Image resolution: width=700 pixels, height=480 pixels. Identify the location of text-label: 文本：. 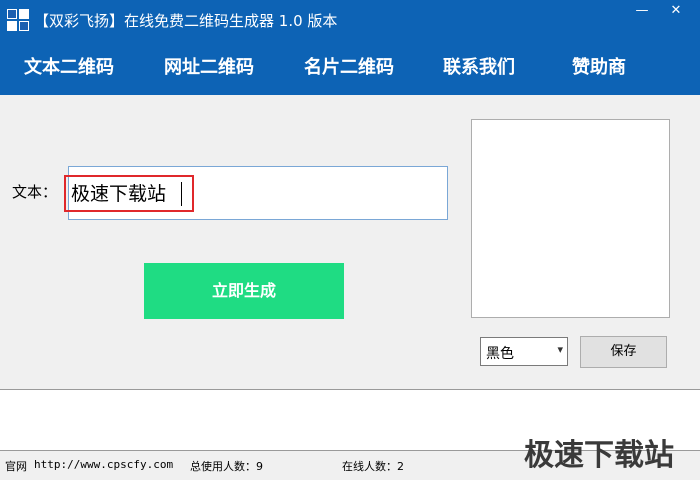
(35, 192).